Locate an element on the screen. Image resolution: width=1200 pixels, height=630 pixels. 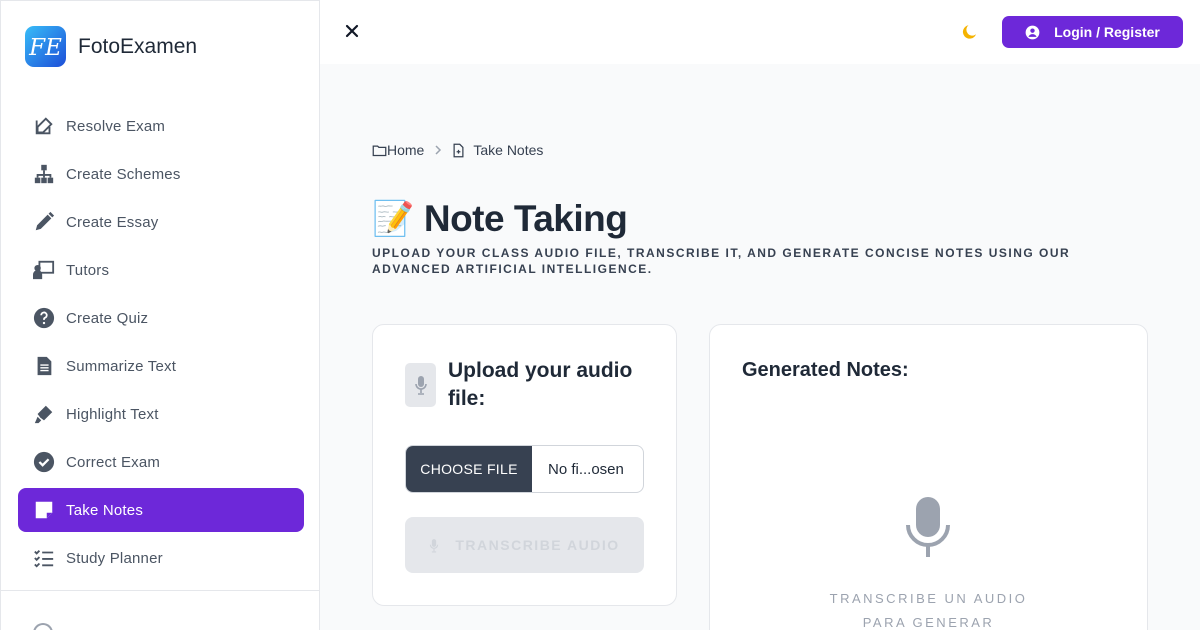
breadcrumb-home: Home is located at coordinates (398, 150).